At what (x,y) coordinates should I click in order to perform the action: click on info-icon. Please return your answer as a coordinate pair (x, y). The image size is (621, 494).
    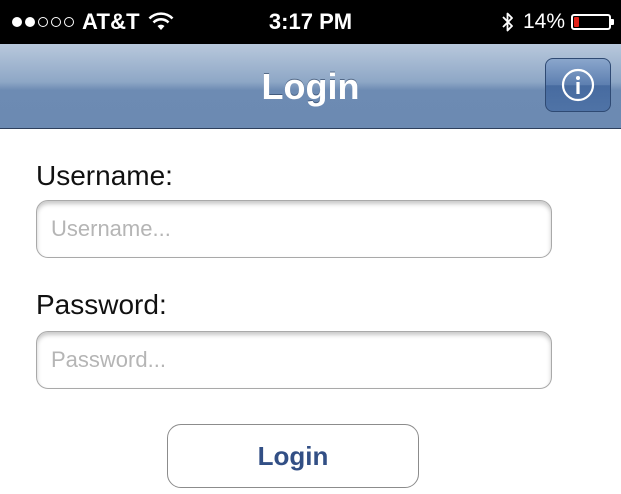
    Looking at the image, I should click on (578, 85).